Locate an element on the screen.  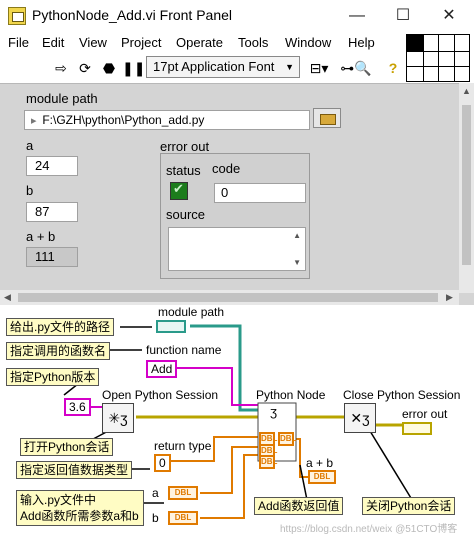
b-wire is located at coordinates (229, 486).